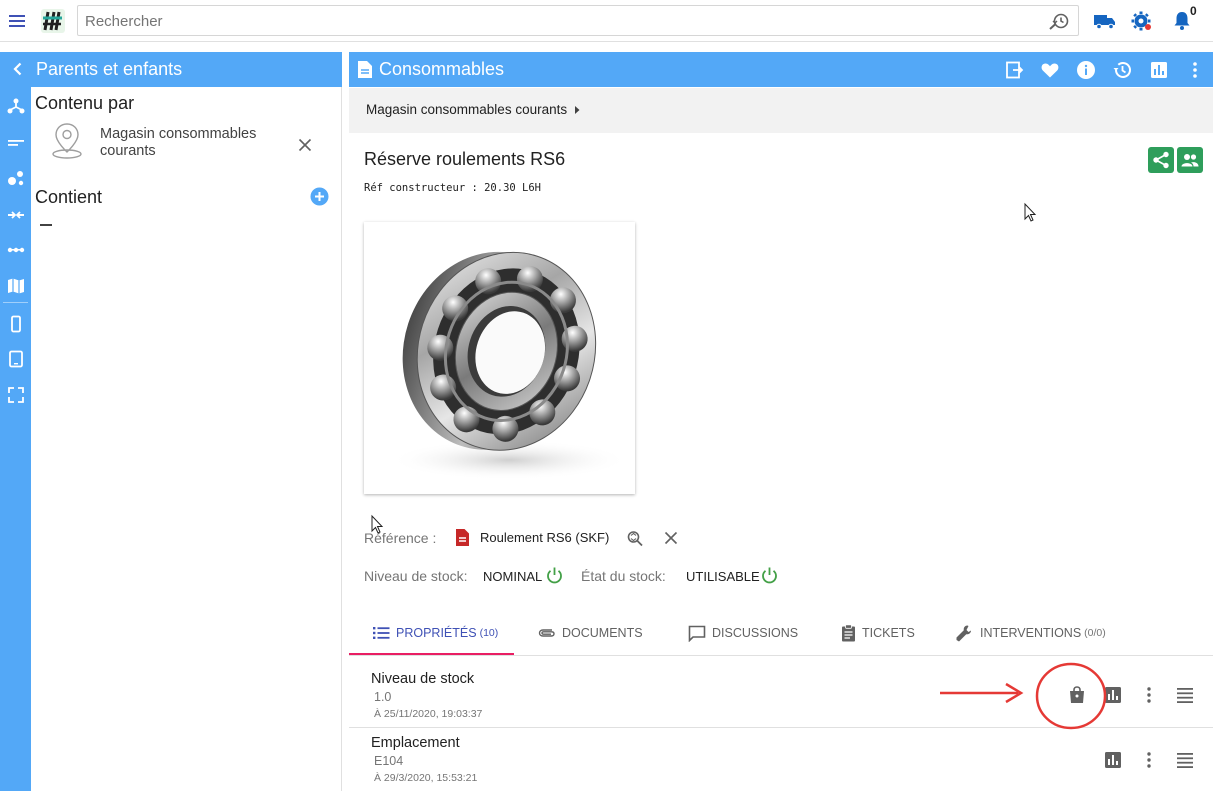 The image size is (1213, 793). Describe the element at coordinates (17, 21) in the screenshot. I see `menu-icon` at that location.